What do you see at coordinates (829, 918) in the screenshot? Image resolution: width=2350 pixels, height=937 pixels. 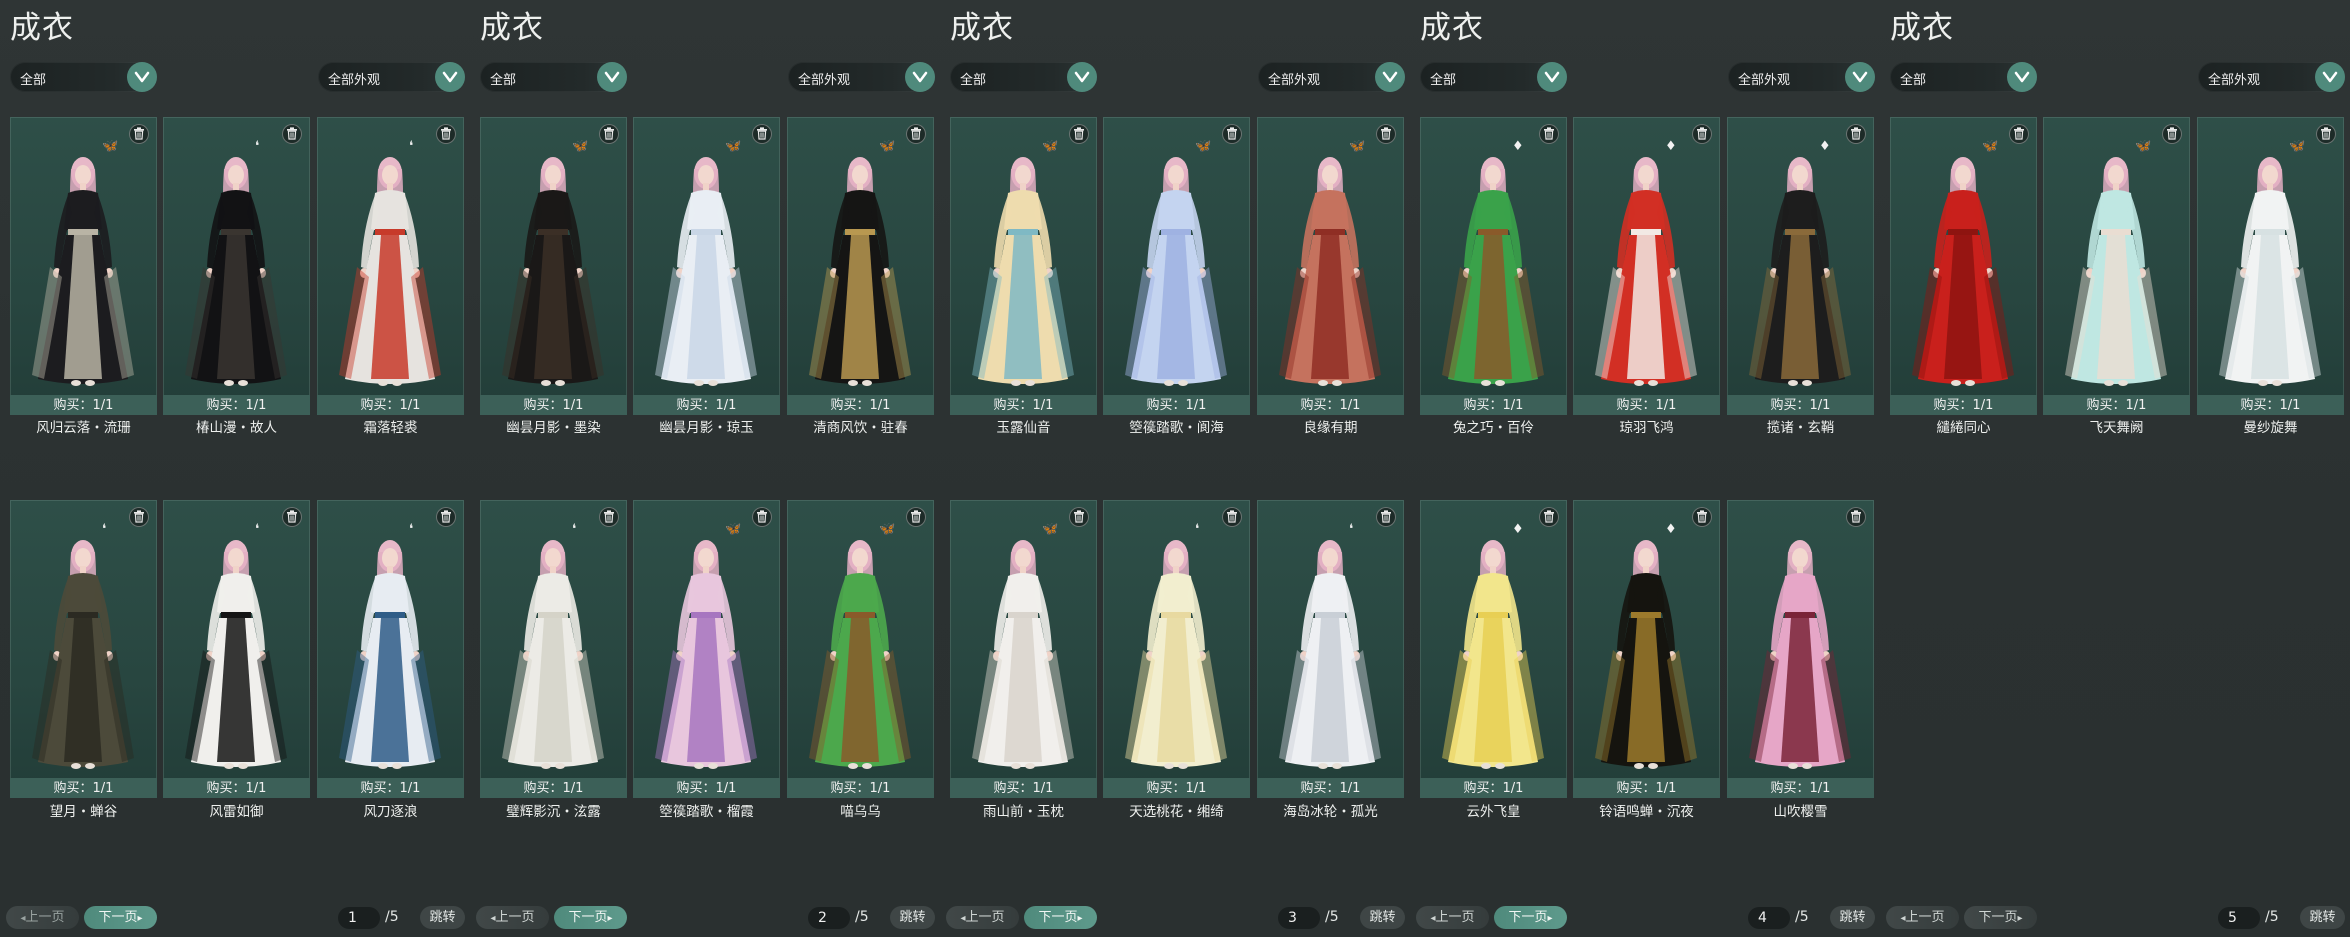 I see `page-number-input: 2` at bounding box center [829, 918].